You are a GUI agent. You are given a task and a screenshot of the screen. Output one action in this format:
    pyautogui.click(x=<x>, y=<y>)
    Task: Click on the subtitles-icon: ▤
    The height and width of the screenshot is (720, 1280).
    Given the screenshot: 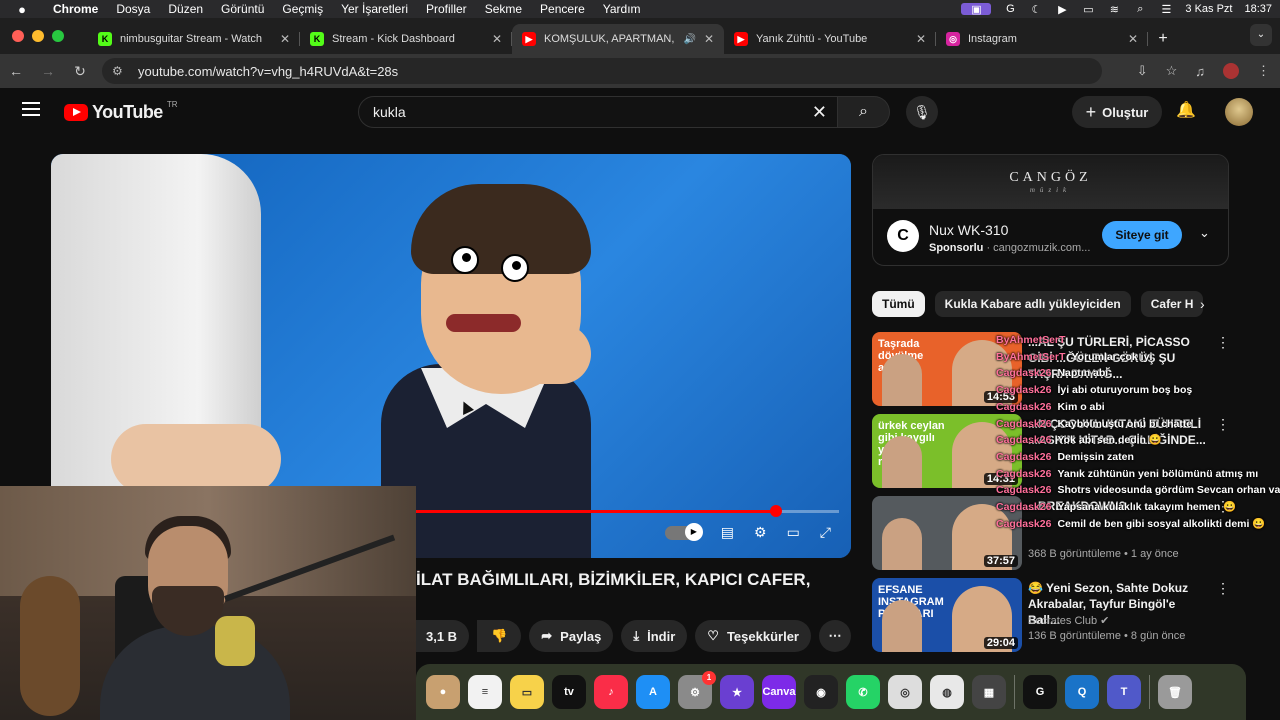 What is the action you would take?
    pyautogui.click(x=727, y=532)
    